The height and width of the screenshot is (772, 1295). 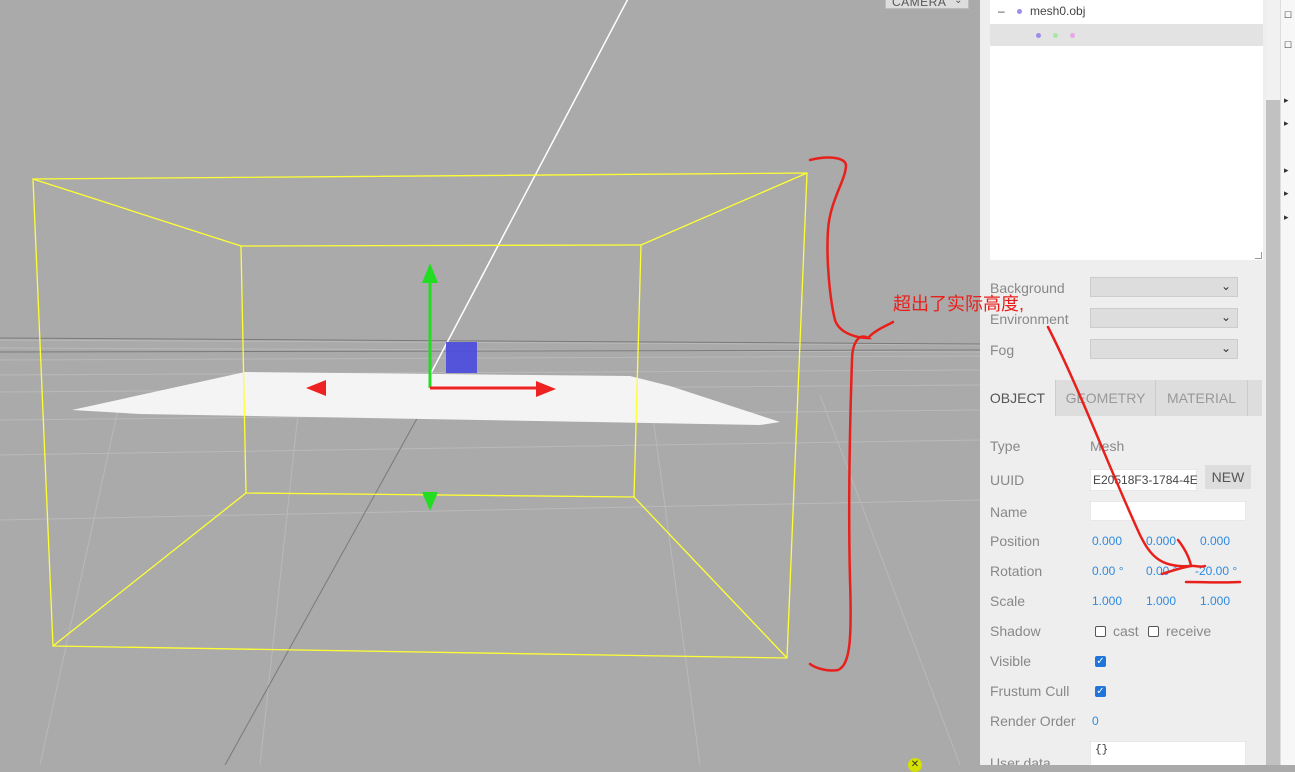 I want to click on uuid-label: UUID, so click(x=1007, y=480).